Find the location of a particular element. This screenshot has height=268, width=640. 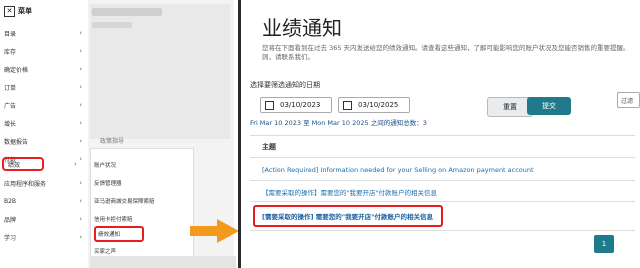

date-from-field: 03/10/2023 is located at coordinates (296, 105).